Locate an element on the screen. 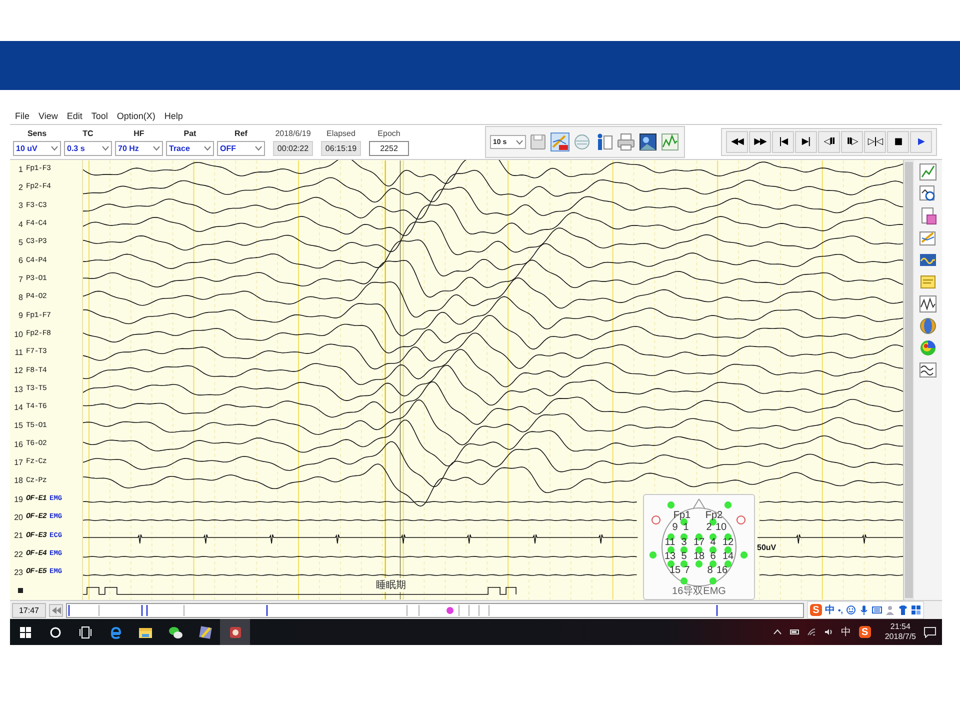 The image size is (960, 720). clock-date: 2018/7/5 is located at coordinates (900, 637).